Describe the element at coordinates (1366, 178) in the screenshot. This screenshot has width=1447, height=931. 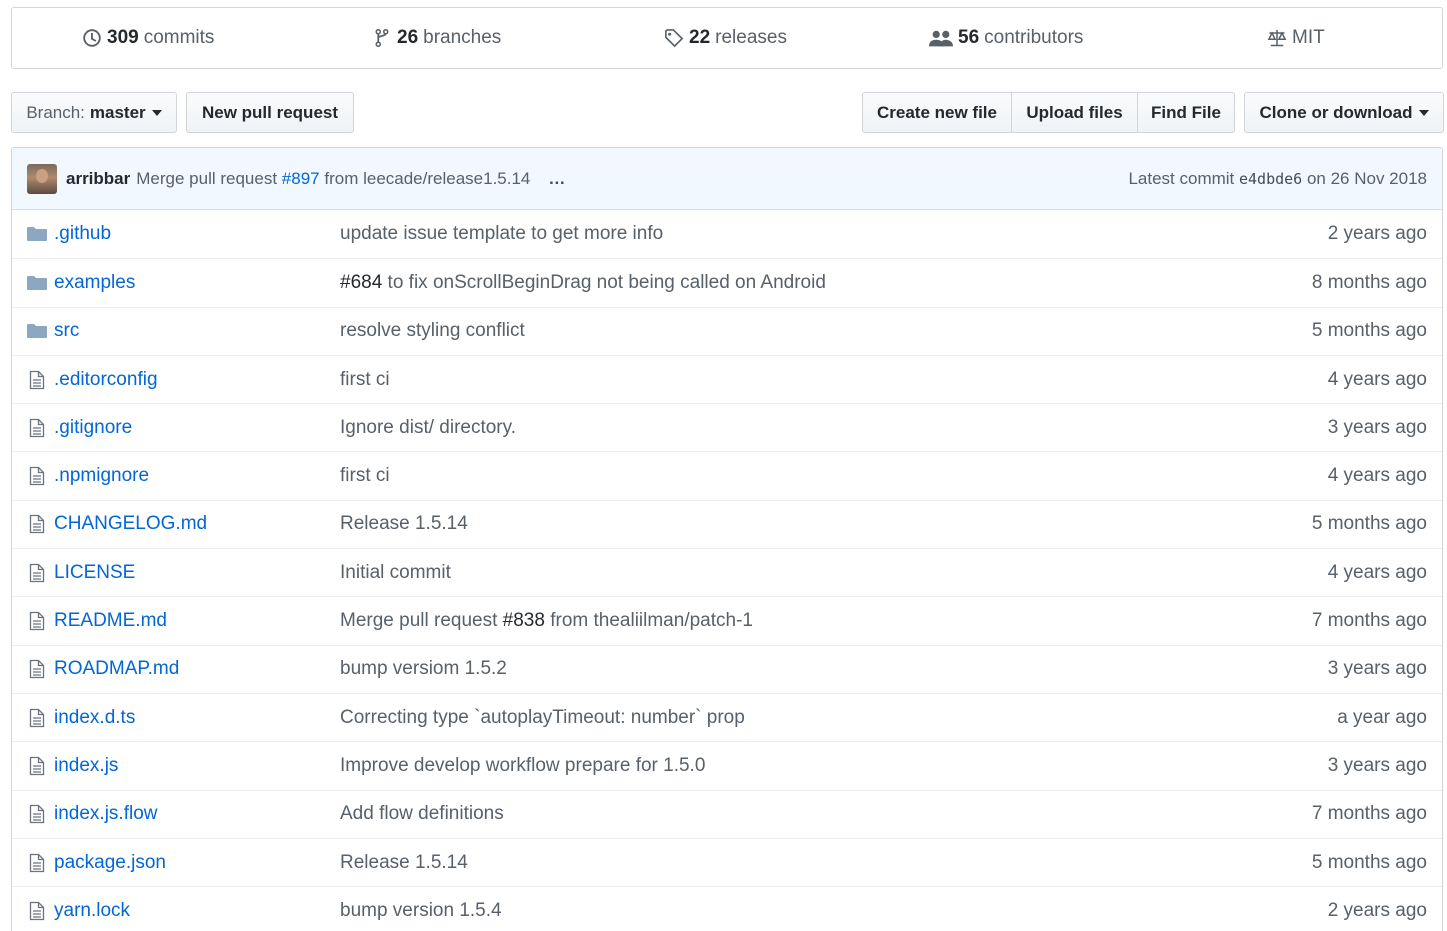
I see `commit-date: on 26 Nov 2018` at that location.